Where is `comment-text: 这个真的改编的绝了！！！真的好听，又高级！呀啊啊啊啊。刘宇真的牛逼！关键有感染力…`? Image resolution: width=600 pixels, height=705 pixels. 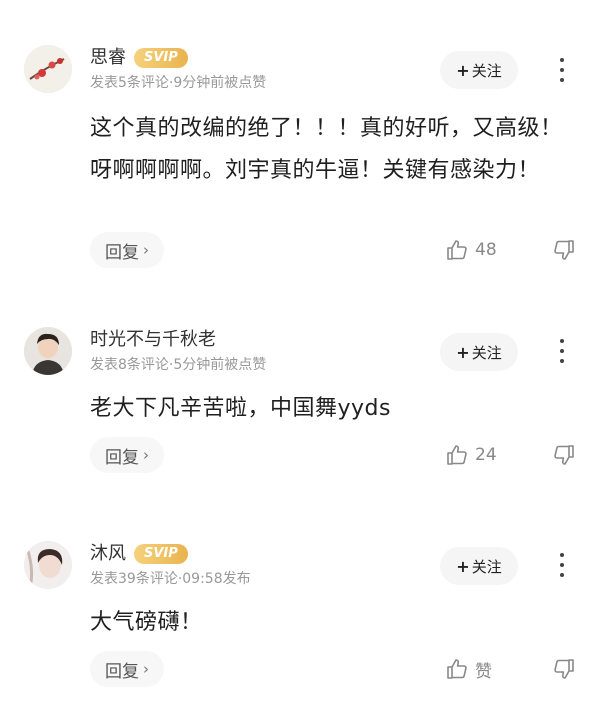 comment-text: 这个真的改编的绝了！！！真的好听，又高级！呀啊啊啊啊。刘宇真的牛逼！关键有感染力… is located at coordinates (326, 149).